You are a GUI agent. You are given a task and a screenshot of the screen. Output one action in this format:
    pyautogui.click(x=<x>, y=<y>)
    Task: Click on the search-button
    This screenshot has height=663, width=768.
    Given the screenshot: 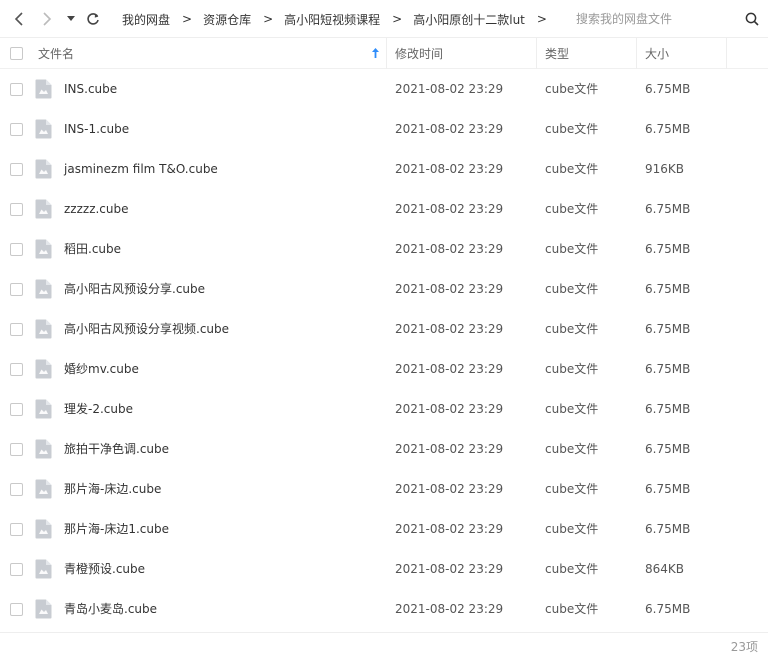 What is the action you would take?
    pyautogui.click(x=752, y=19)
    